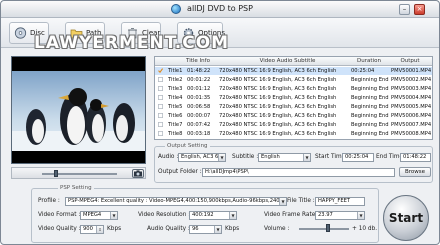 The width and height of the screenshot is (440, 245). What do you see at coordinates (287, 61) in the screenshot?
I see `header-video-audio-subtitle: Video Audio Subtitle` at bounding box center [287, 61].